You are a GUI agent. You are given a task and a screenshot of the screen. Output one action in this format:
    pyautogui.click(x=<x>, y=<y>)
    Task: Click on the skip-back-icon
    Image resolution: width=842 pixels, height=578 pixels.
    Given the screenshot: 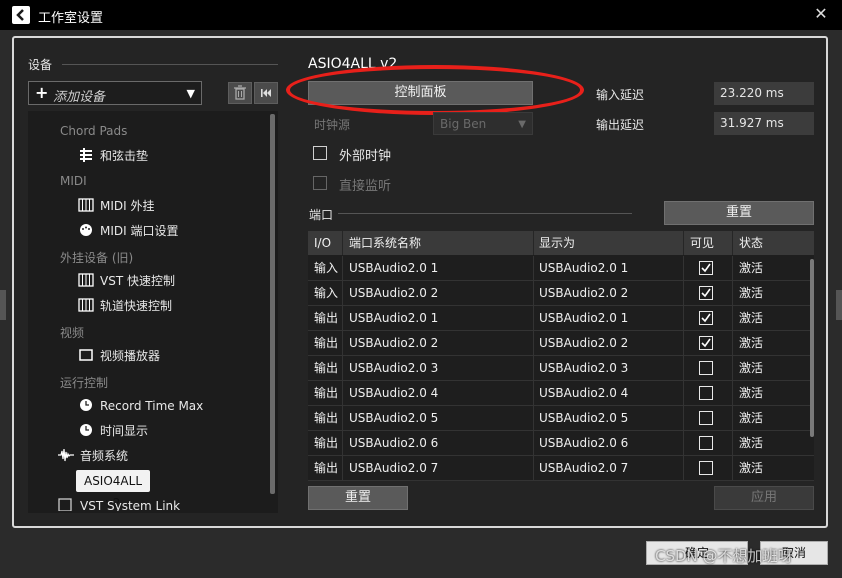 What is the action you would take?
    pyautogui.click(x=266, y=93)
    